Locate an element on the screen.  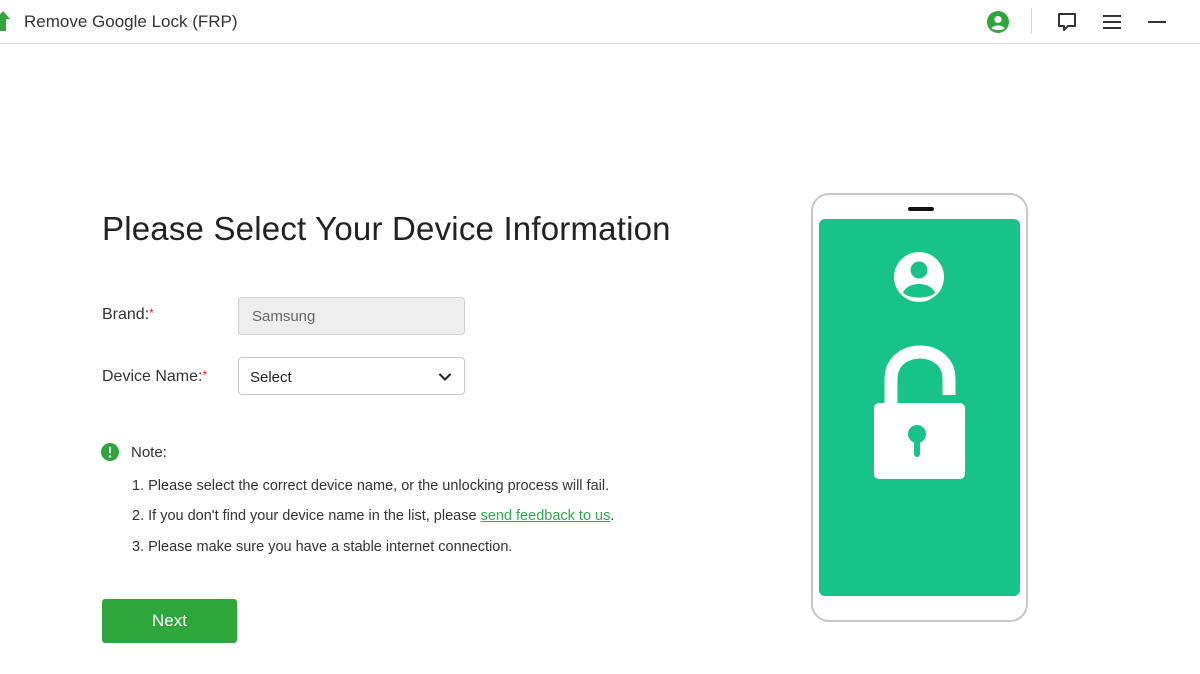
unlock-graphic is located at coordinates (919, 365).